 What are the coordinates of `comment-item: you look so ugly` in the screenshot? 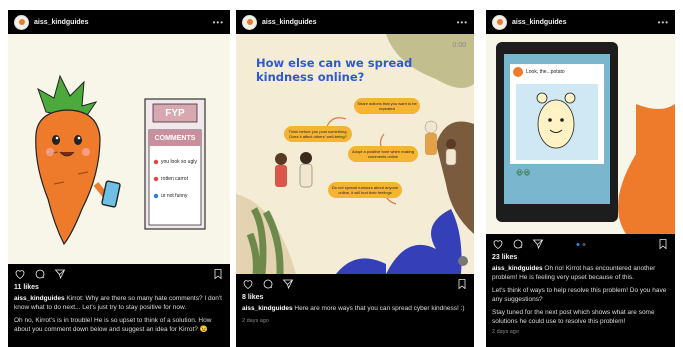 It's located at (179, 162).